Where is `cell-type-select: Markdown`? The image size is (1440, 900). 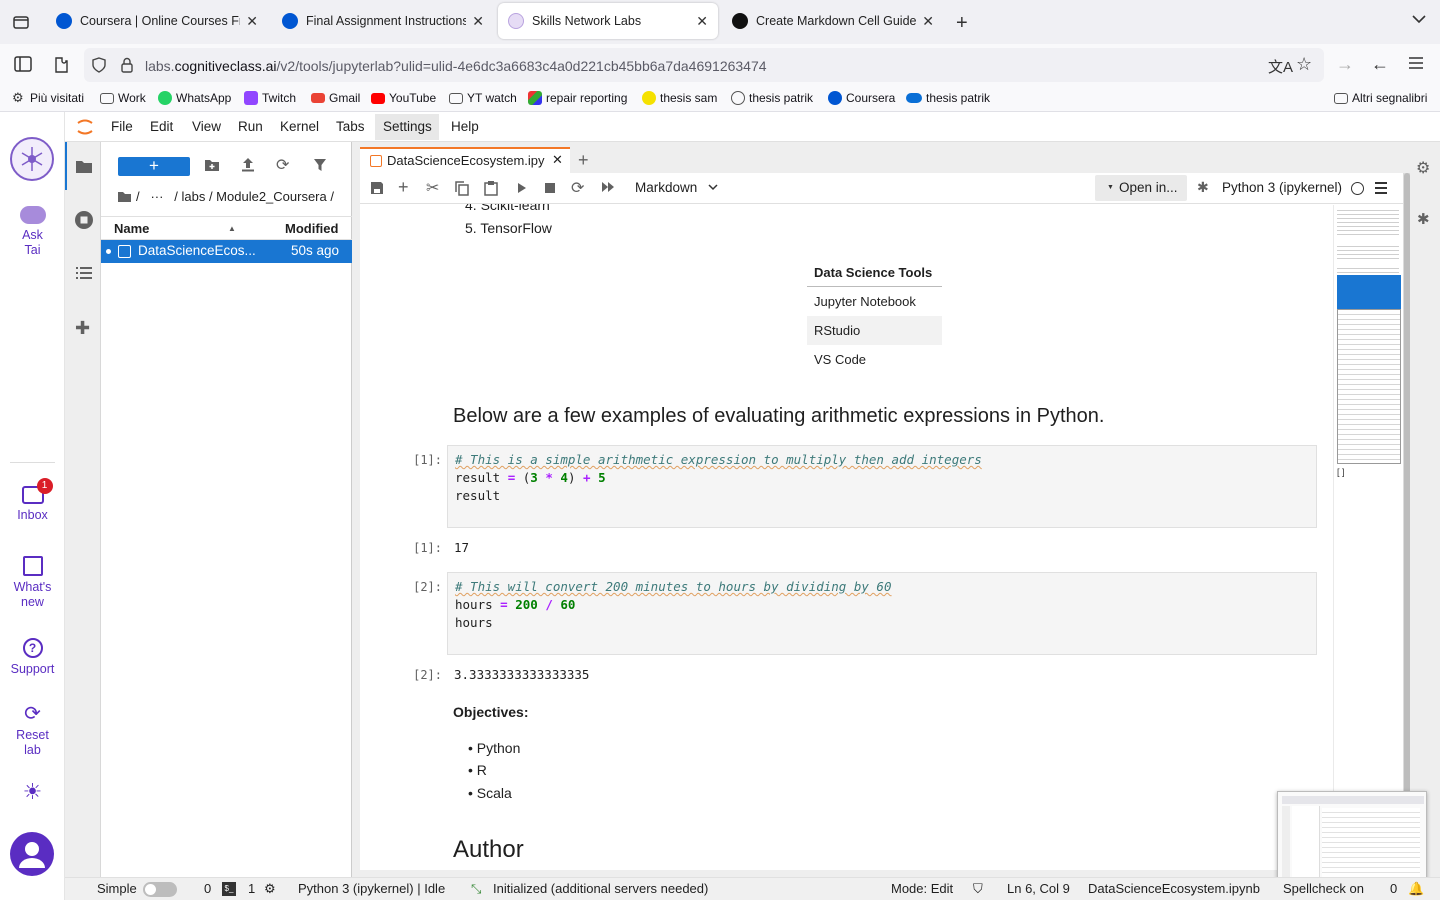
cell-type-select: Markdown is located at coordinates (666, 187).